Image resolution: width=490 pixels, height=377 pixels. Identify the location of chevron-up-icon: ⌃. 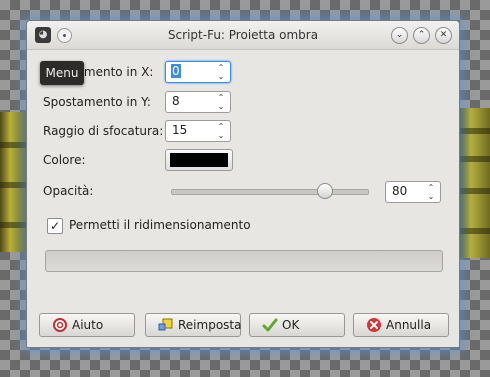
(421, 35).